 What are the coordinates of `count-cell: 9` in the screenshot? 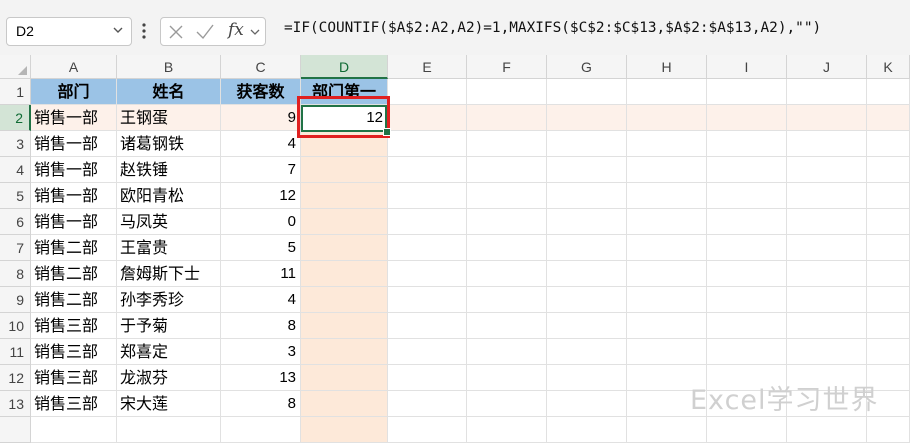 It's located at (261, 118).